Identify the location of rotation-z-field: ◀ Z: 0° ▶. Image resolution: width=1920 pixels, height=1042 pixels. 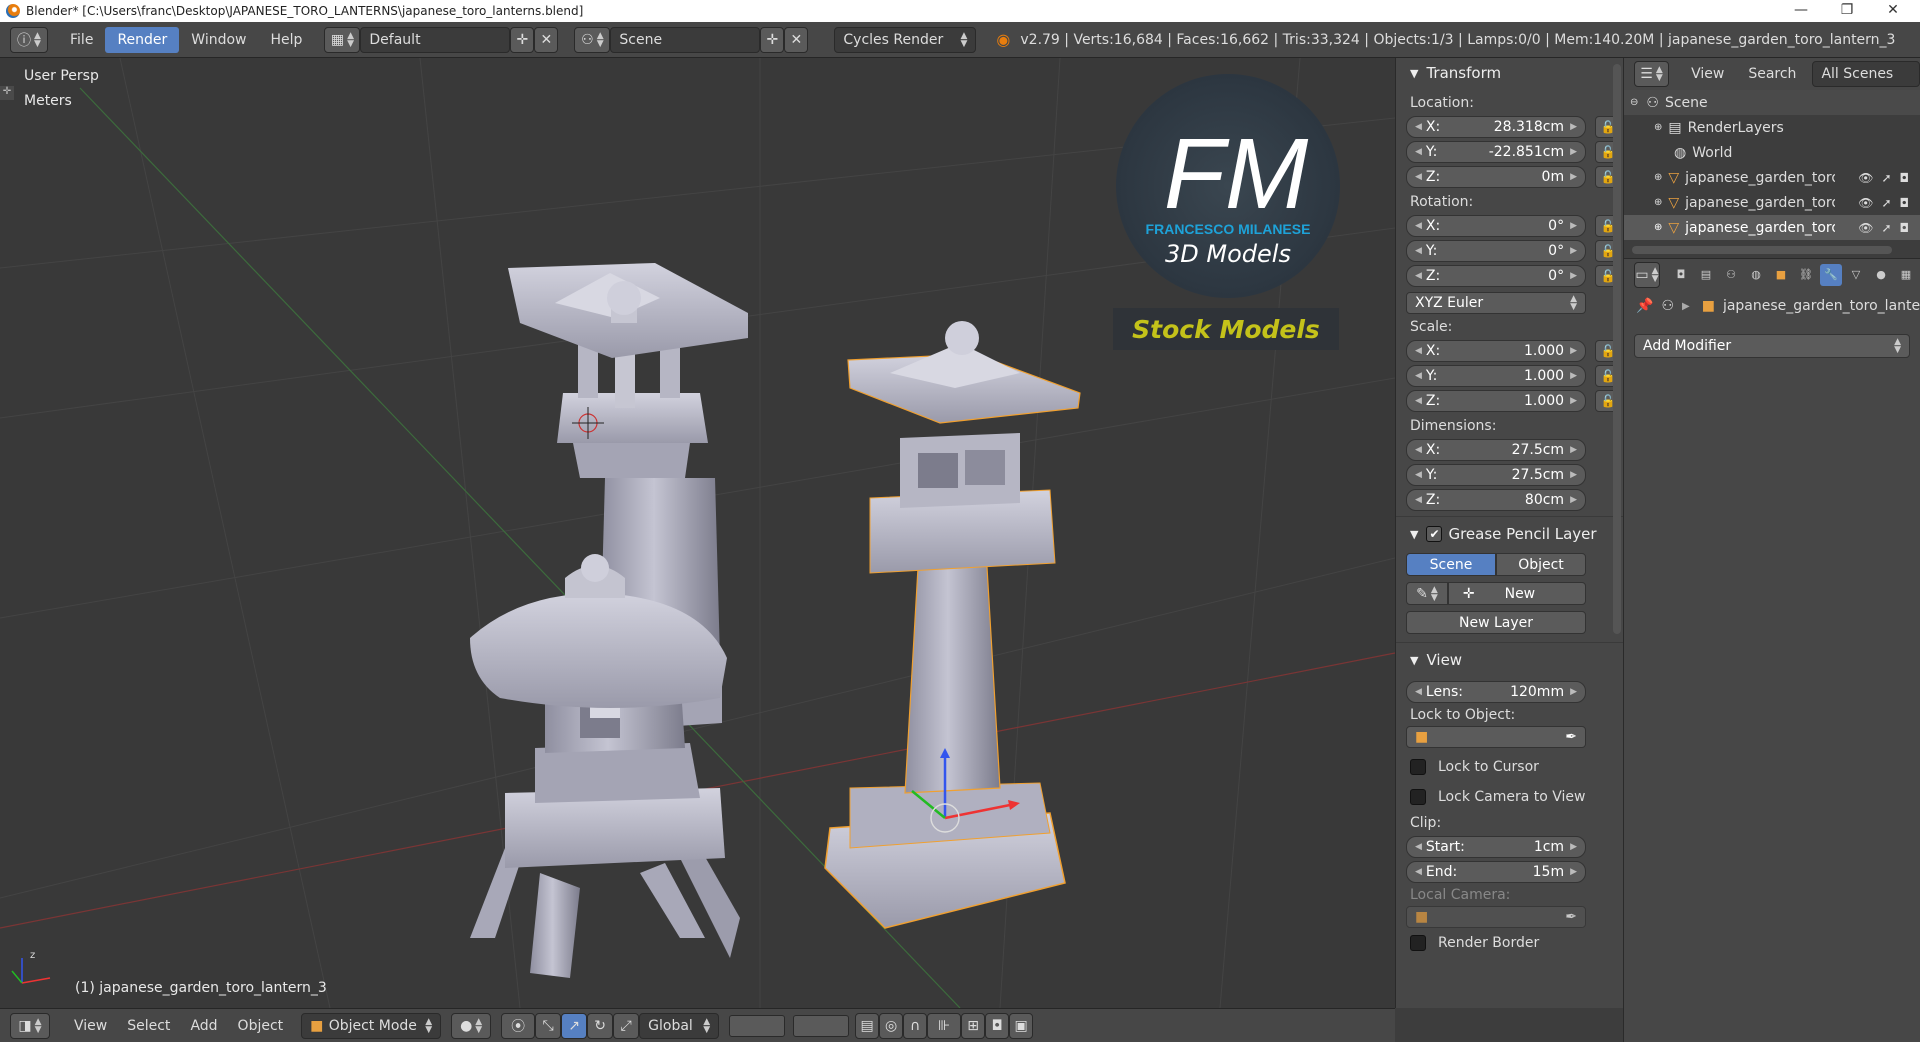
(1496, 275).